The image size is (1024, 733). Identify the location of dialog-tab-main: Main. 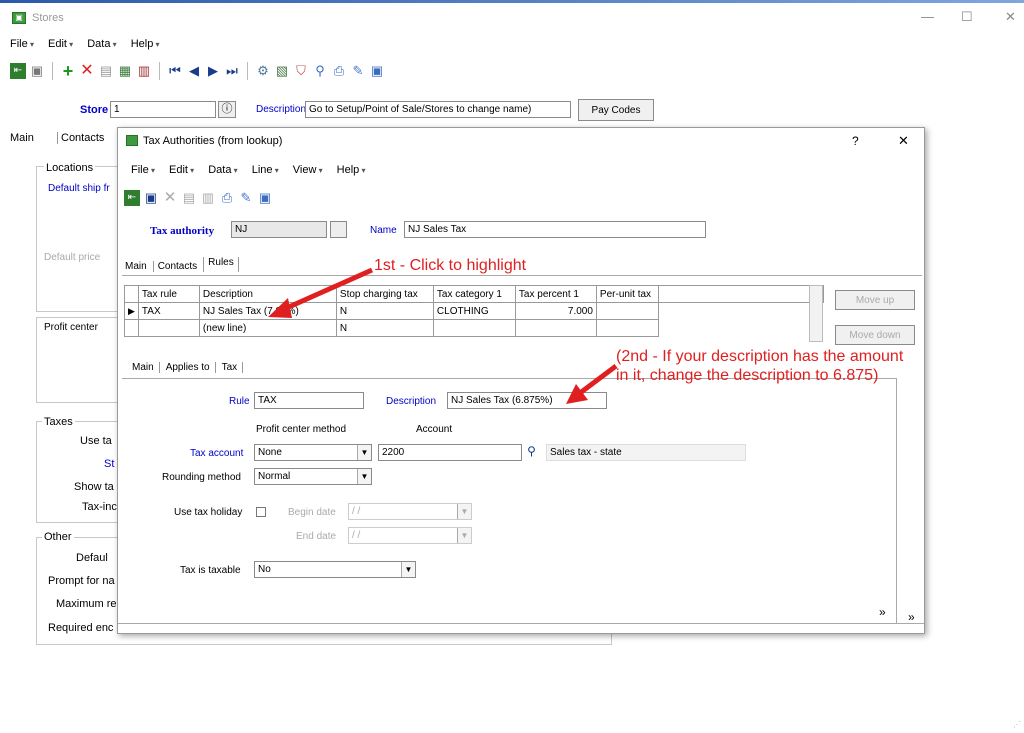
(136, 266).